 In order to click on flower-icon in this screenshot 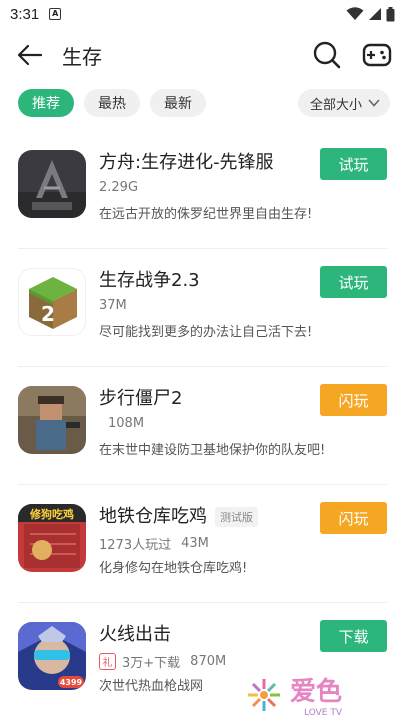, I will do `click(264, 695)`.